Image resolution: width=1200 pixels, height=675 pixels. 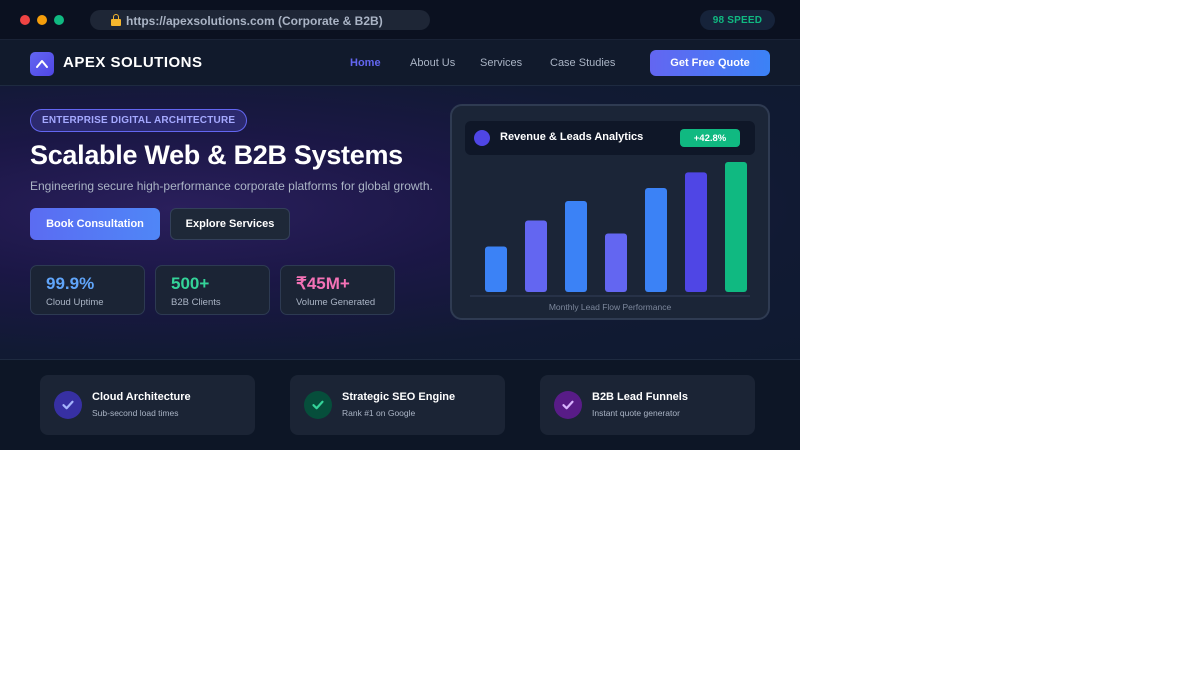 I want to click on feature-card-seo: Strategic SEO Engine Rank #1 on Google, so click(x=397, y=405).